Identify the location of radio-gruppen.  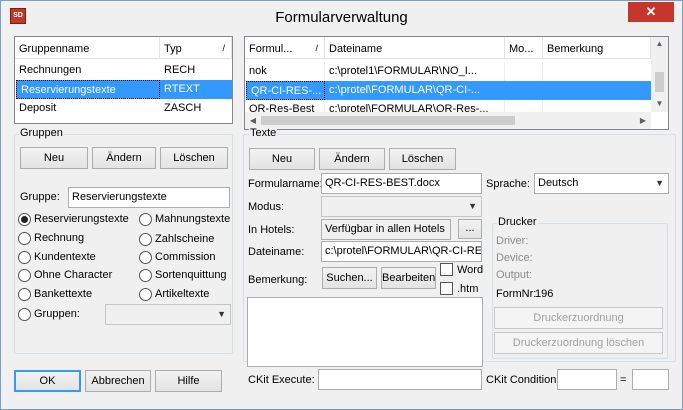
(24, 314).